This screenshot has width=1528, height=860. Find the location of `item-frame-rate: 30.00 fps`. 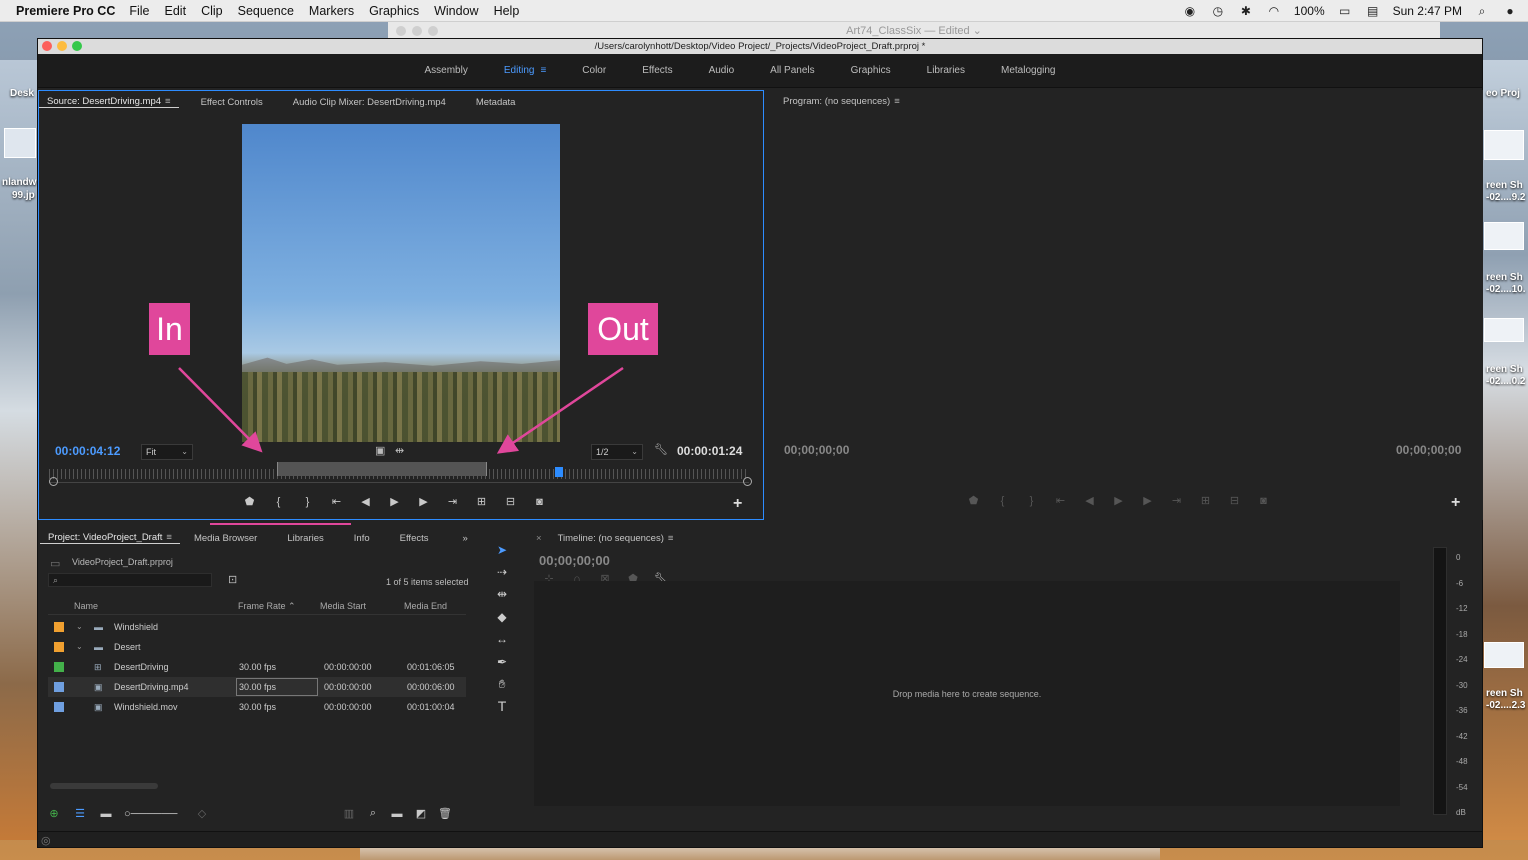

item-frame-rate: 30.00 fps is located at coordinates (277, 687).